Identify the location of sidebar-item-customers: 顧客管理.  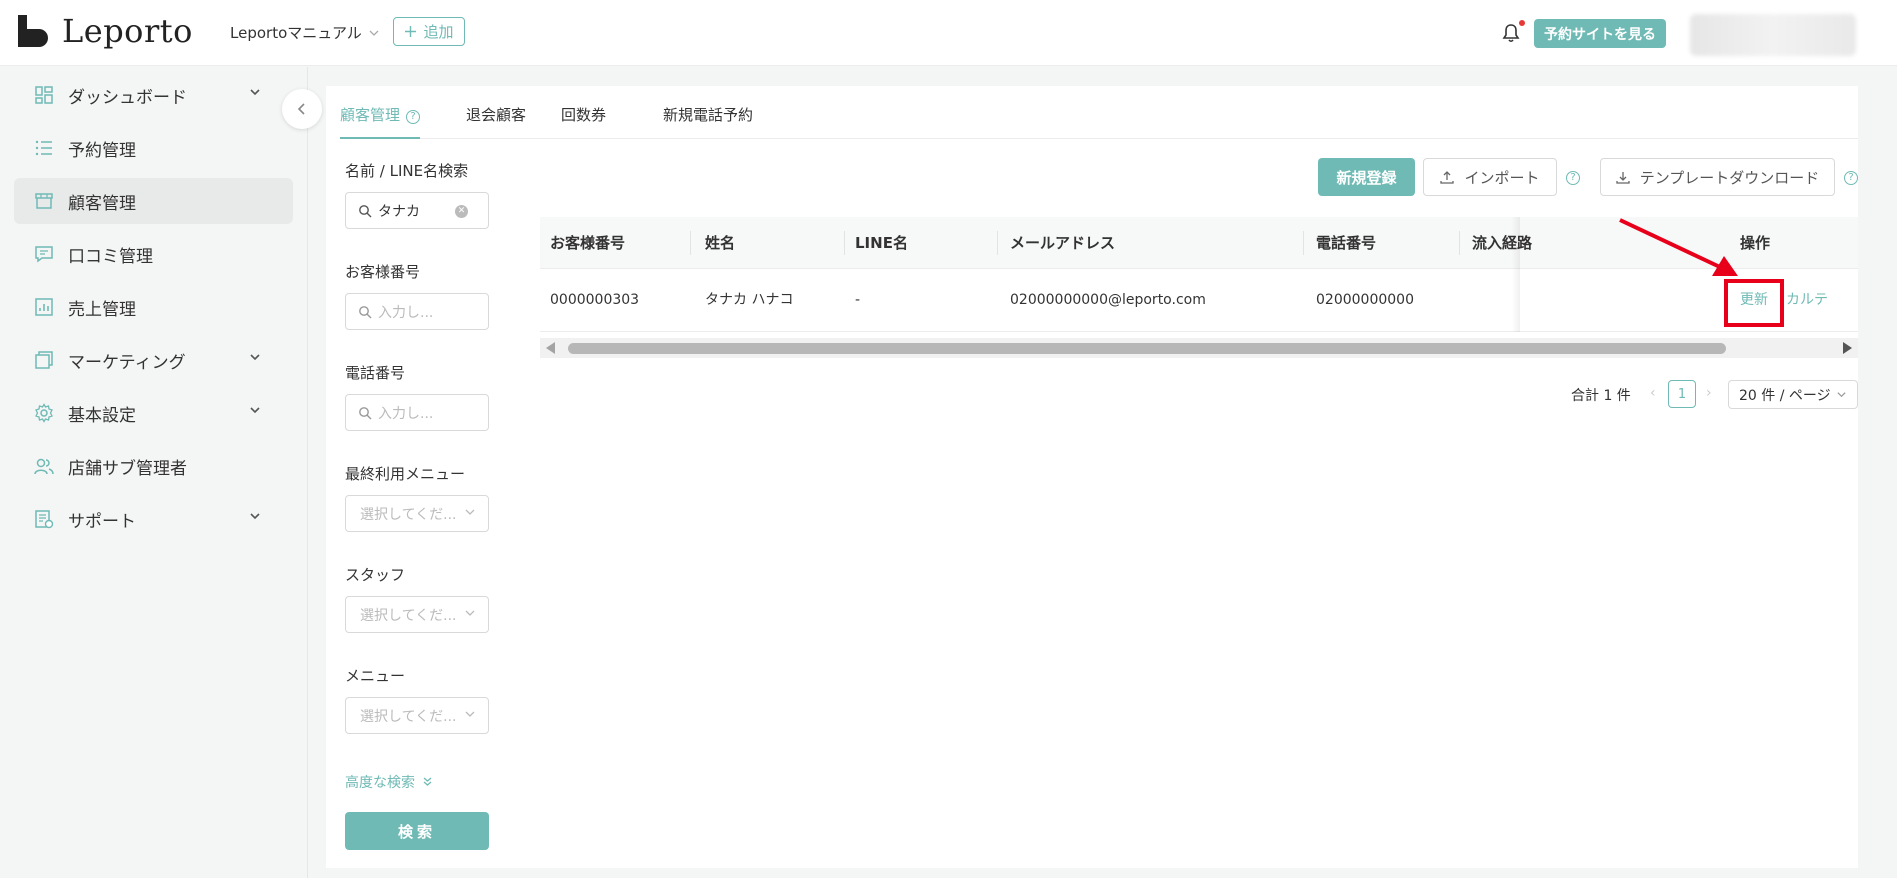
(153, 201).